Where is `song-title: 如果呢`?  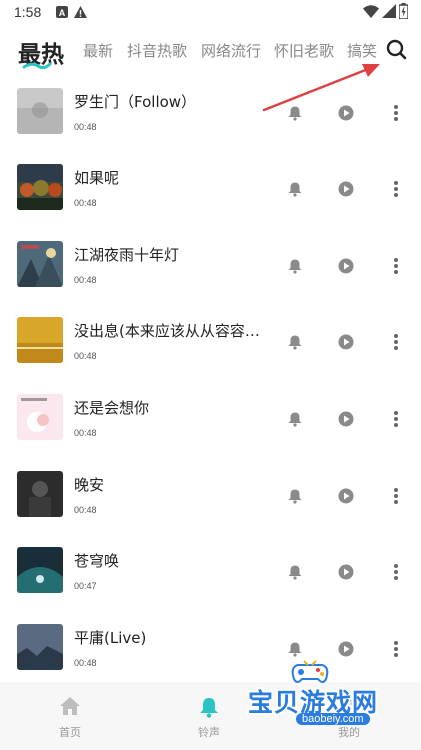 song-title: 如果呢 is located at coordinates (97, 178).